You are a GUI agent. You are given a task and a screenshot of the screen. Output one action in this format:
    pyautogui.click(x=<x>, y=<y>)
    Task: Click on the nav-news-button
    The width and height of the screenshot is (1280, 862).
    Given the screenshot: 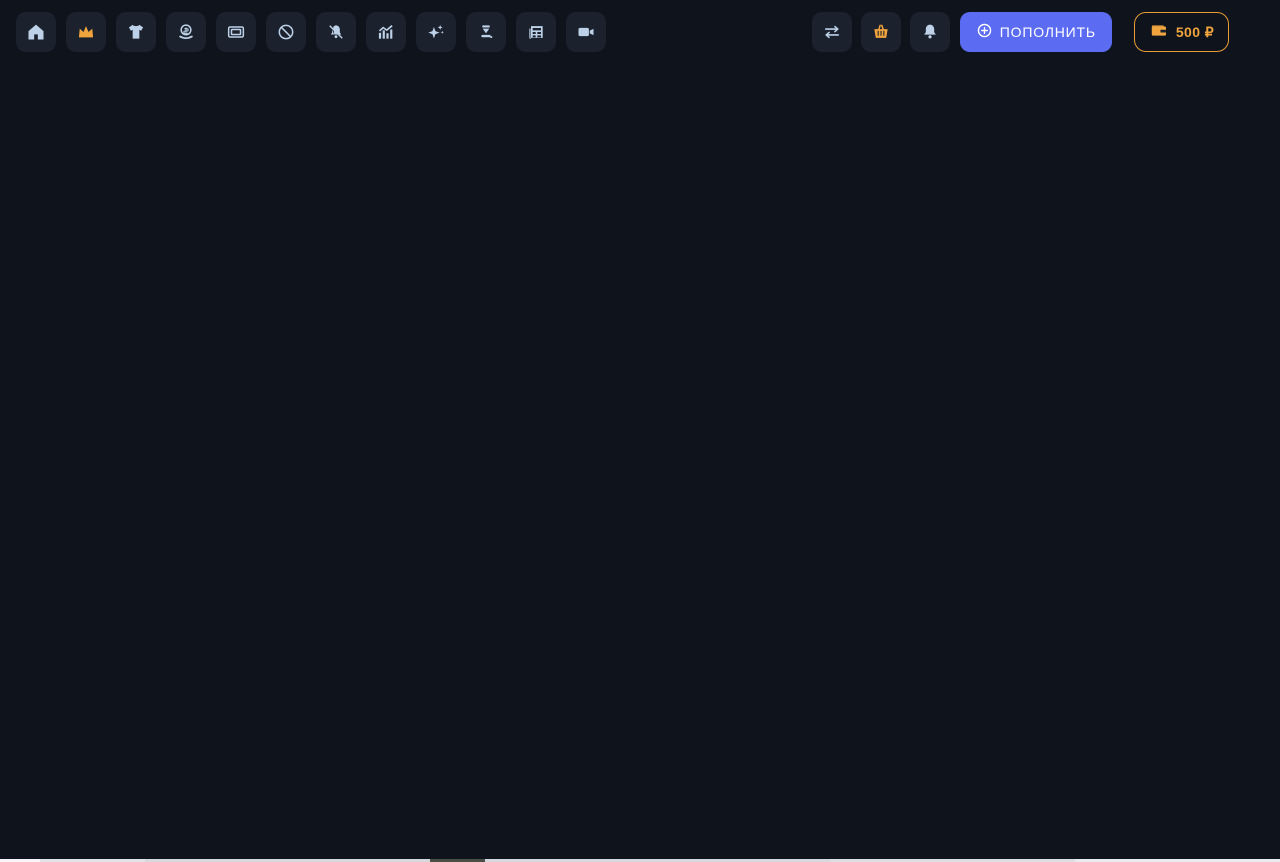 What is the action you would take?
    pyautogui.click(x=536, y=32)
    